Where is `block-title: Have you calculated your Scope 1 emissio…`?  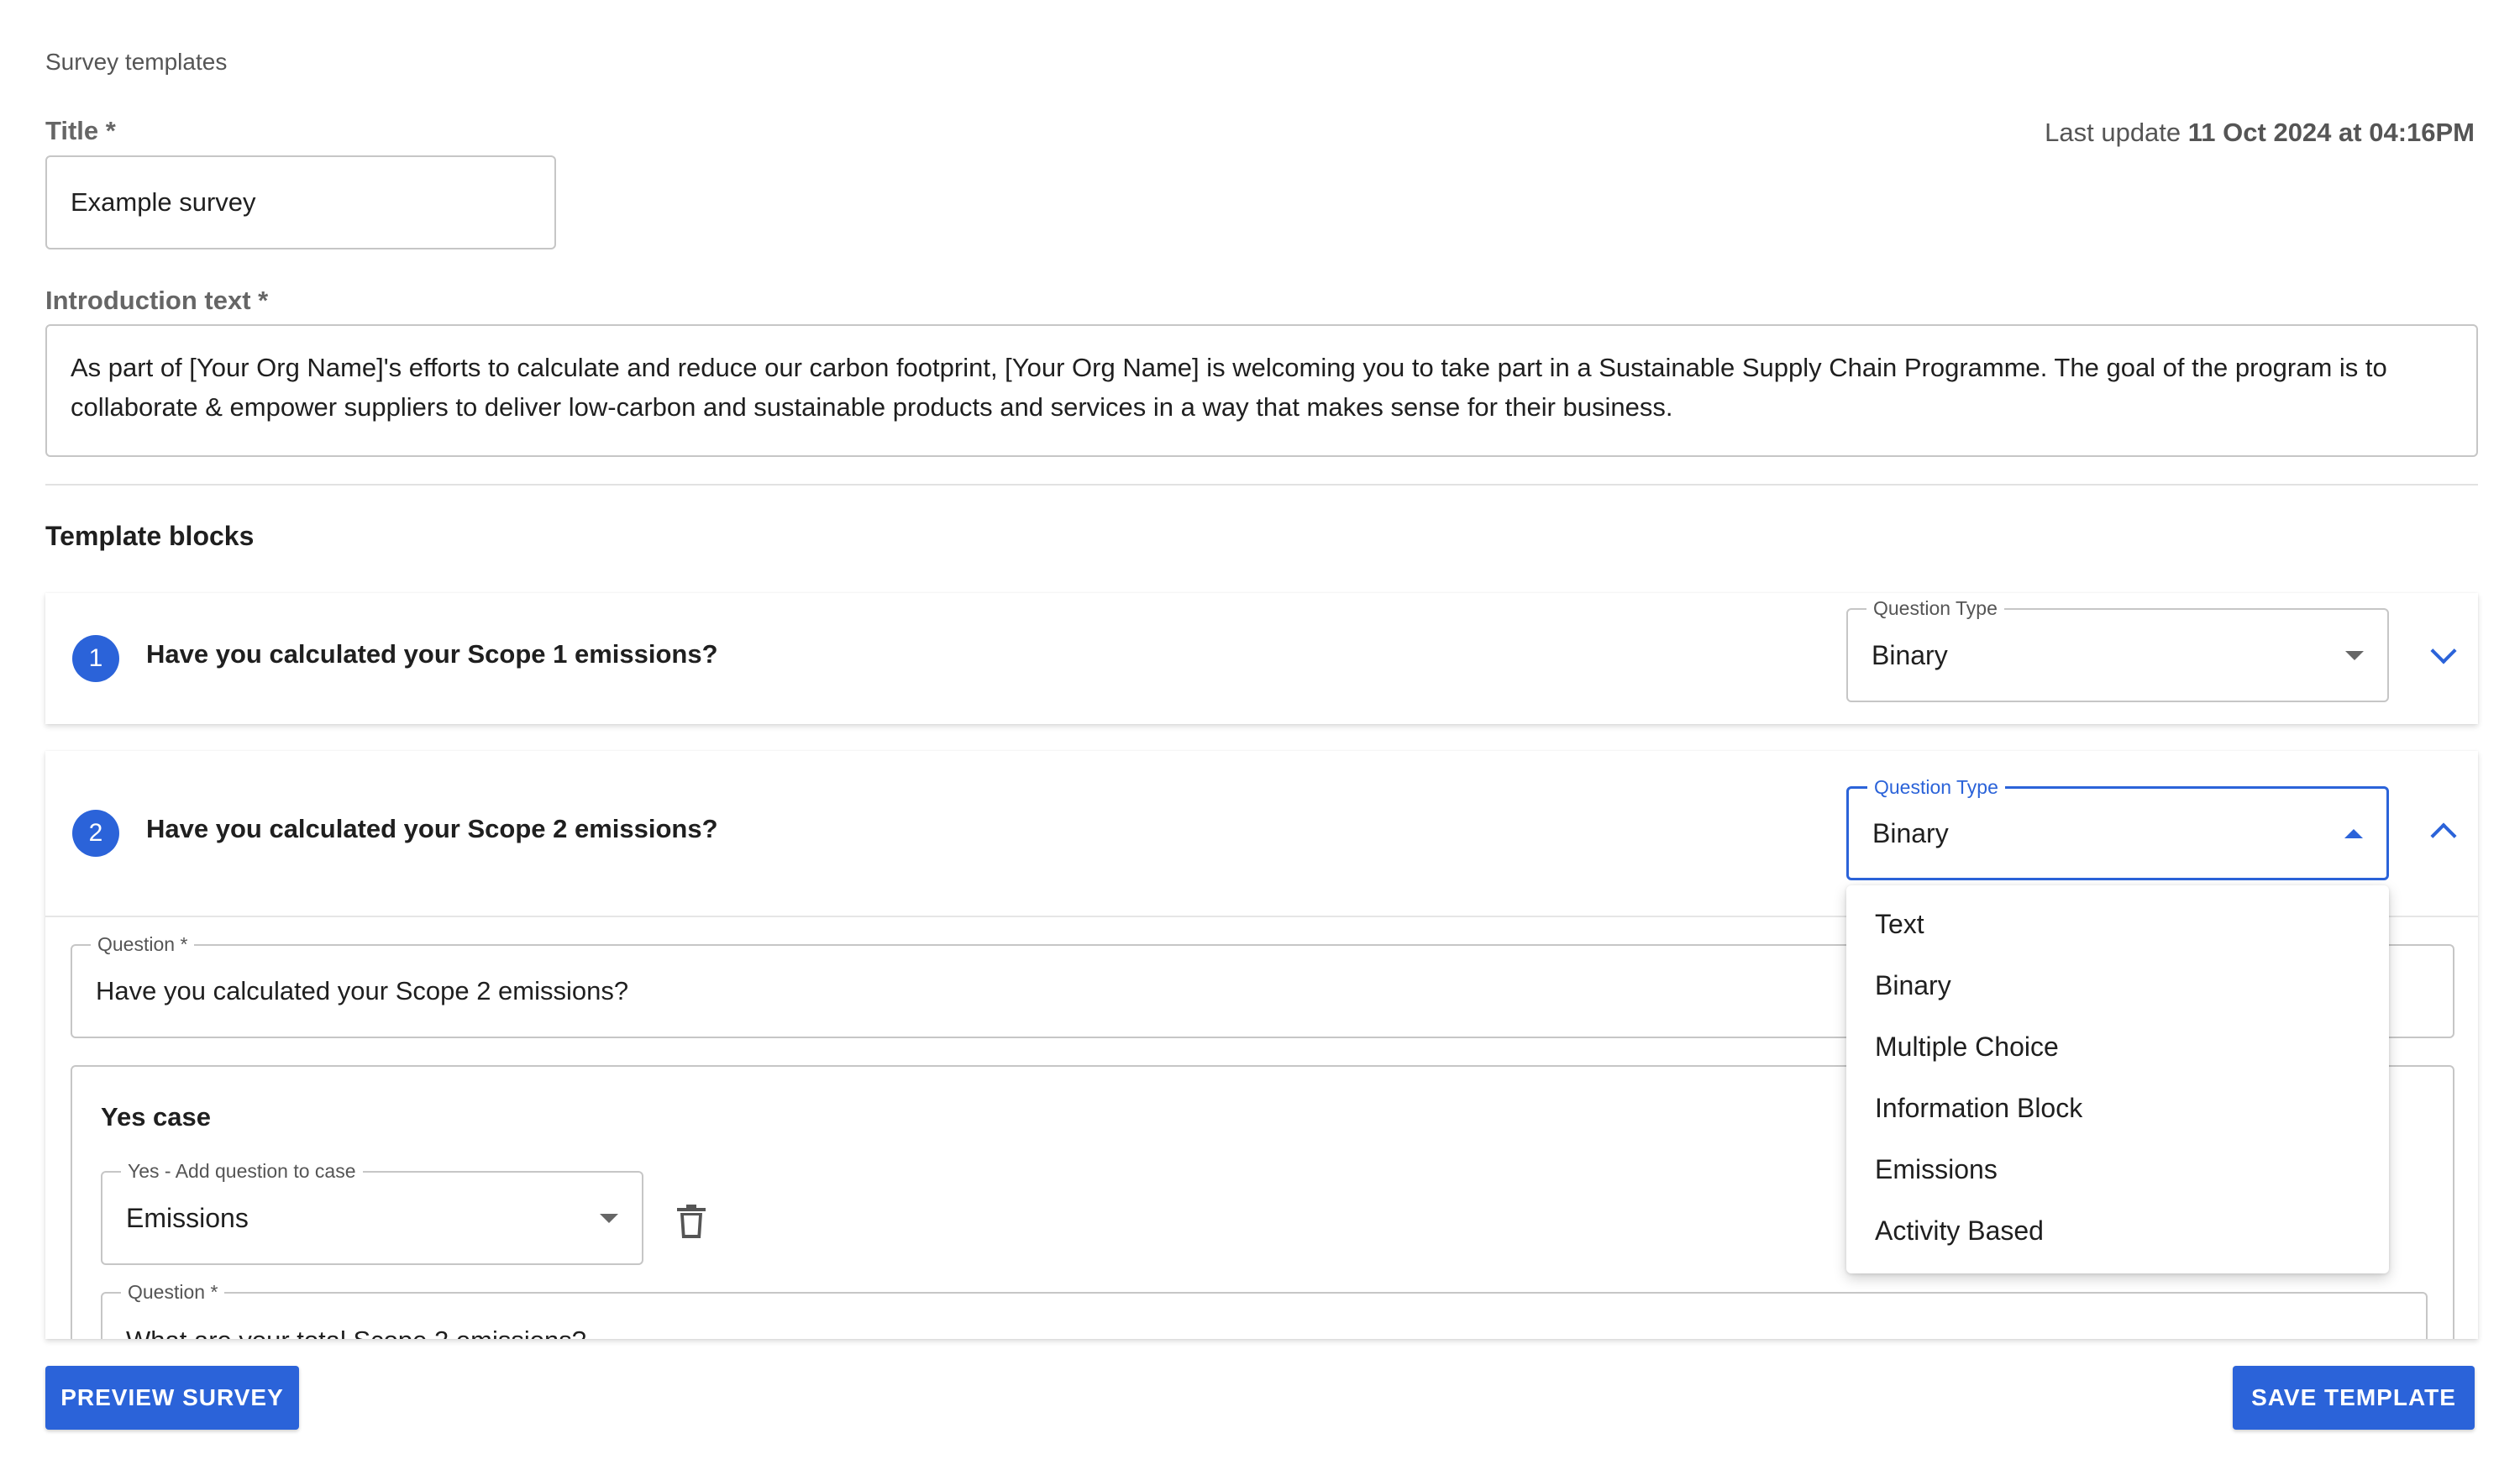
block-title: Have you calculated your Scope 1 emissio… is located at coordinates (432, 654).